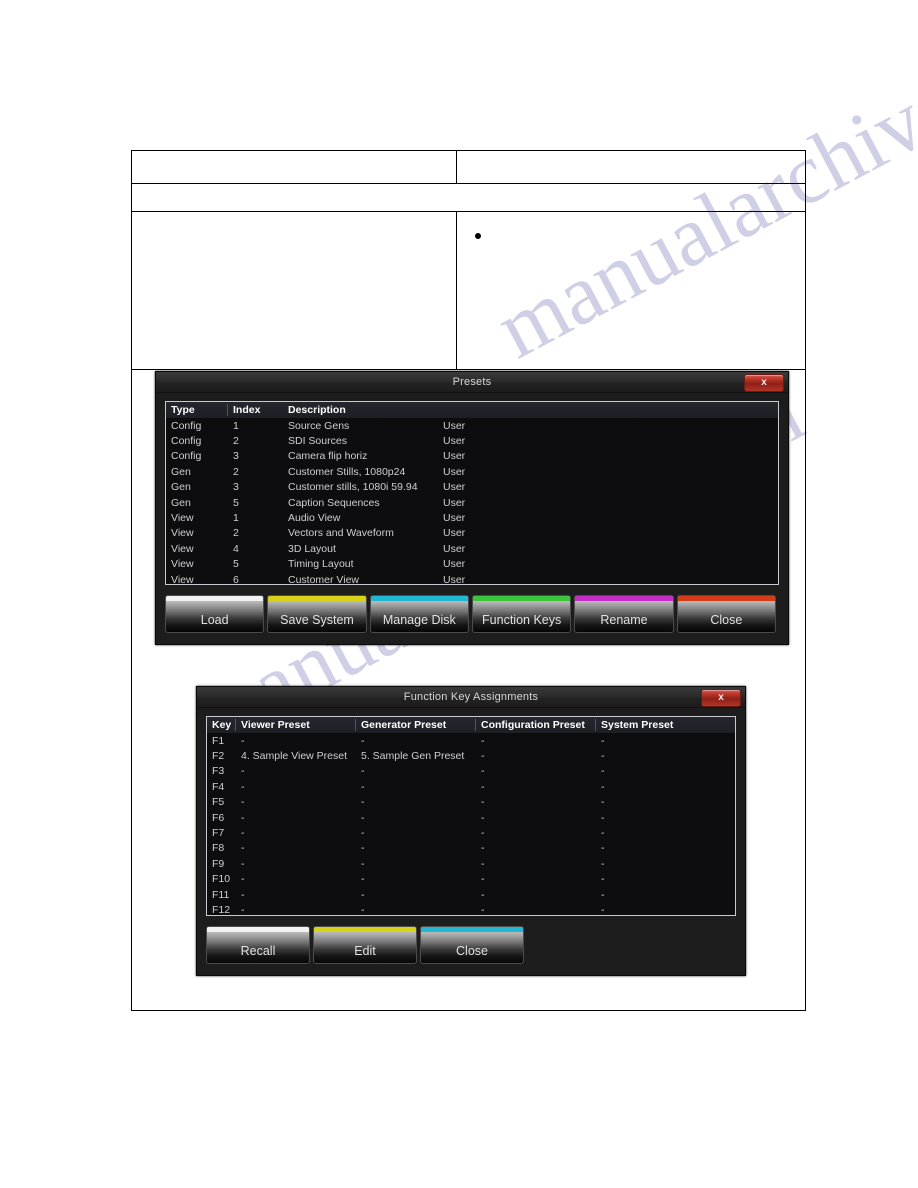 Image resolution: width=918 pixels, height=1188 pixels. Describe the element at coordinates (296, 725) in the screenshot. I see `column-header-viewer-preset: Viewer Preset` at that location.